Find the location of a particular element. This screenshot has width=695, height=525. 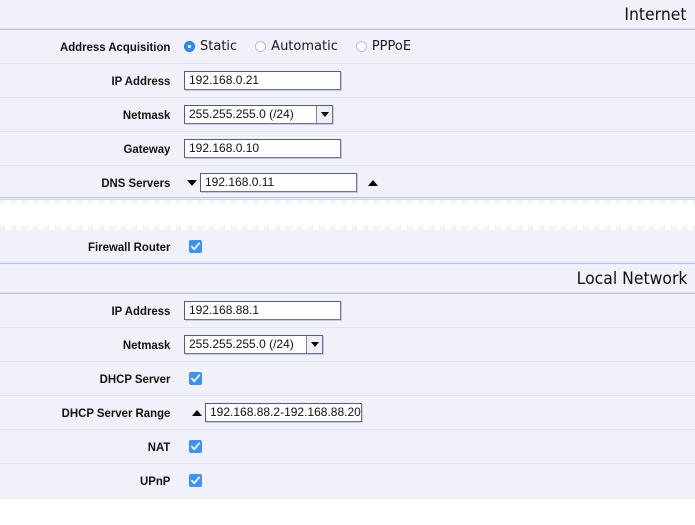

row-local-netmask: Netmask 255.255.255.0 (/24) is located at coordinates (347, 345).